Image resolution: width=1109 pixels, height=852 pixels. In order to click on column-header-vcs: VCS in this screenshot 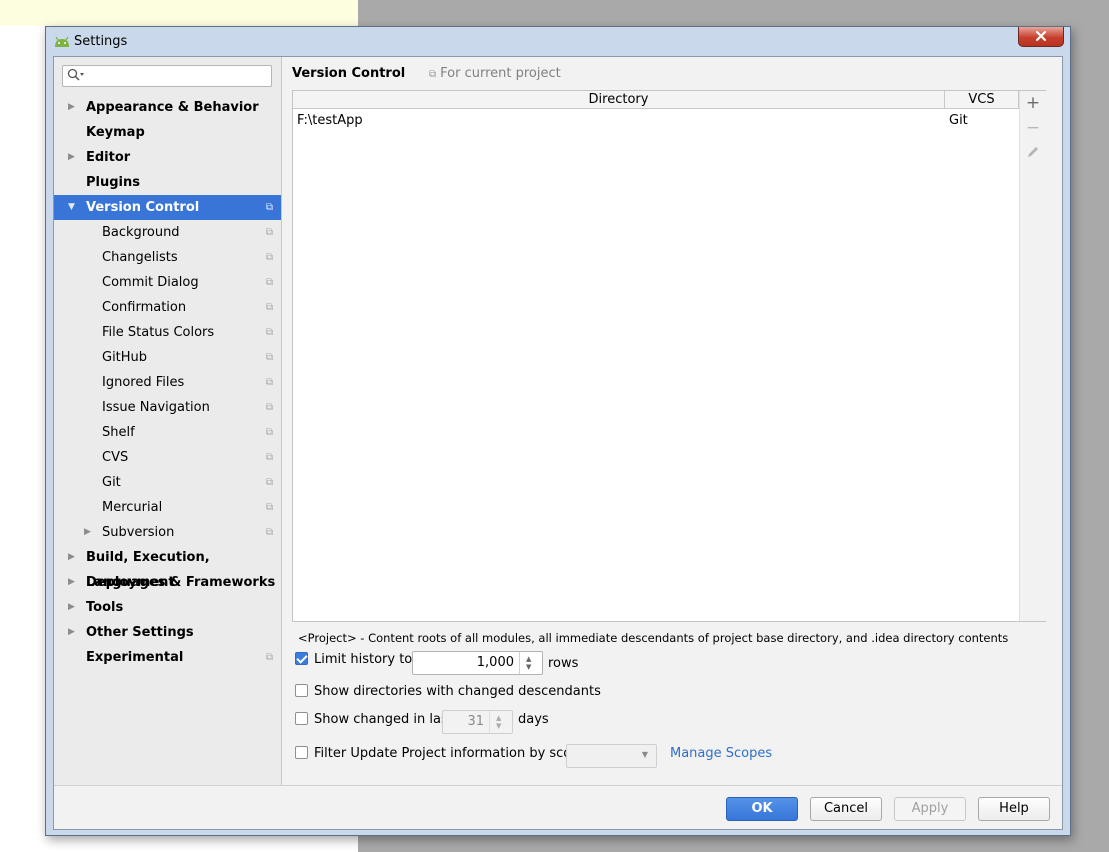, I will do `click(982, 100)`.